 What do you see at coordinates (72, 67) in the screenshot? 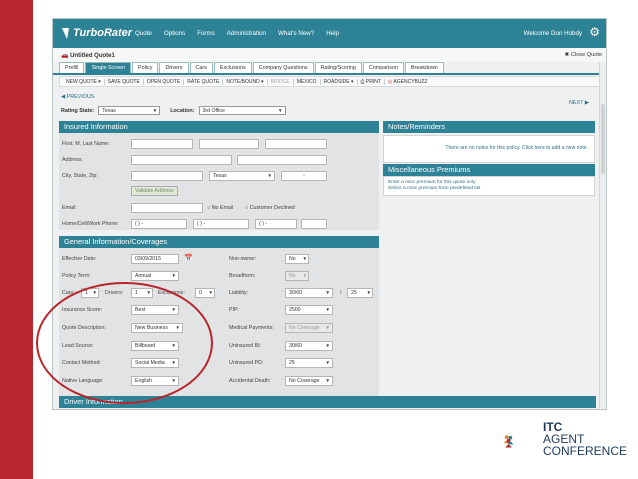
I see `tab-prefill: Prefill` at bounding box center [72, 67].